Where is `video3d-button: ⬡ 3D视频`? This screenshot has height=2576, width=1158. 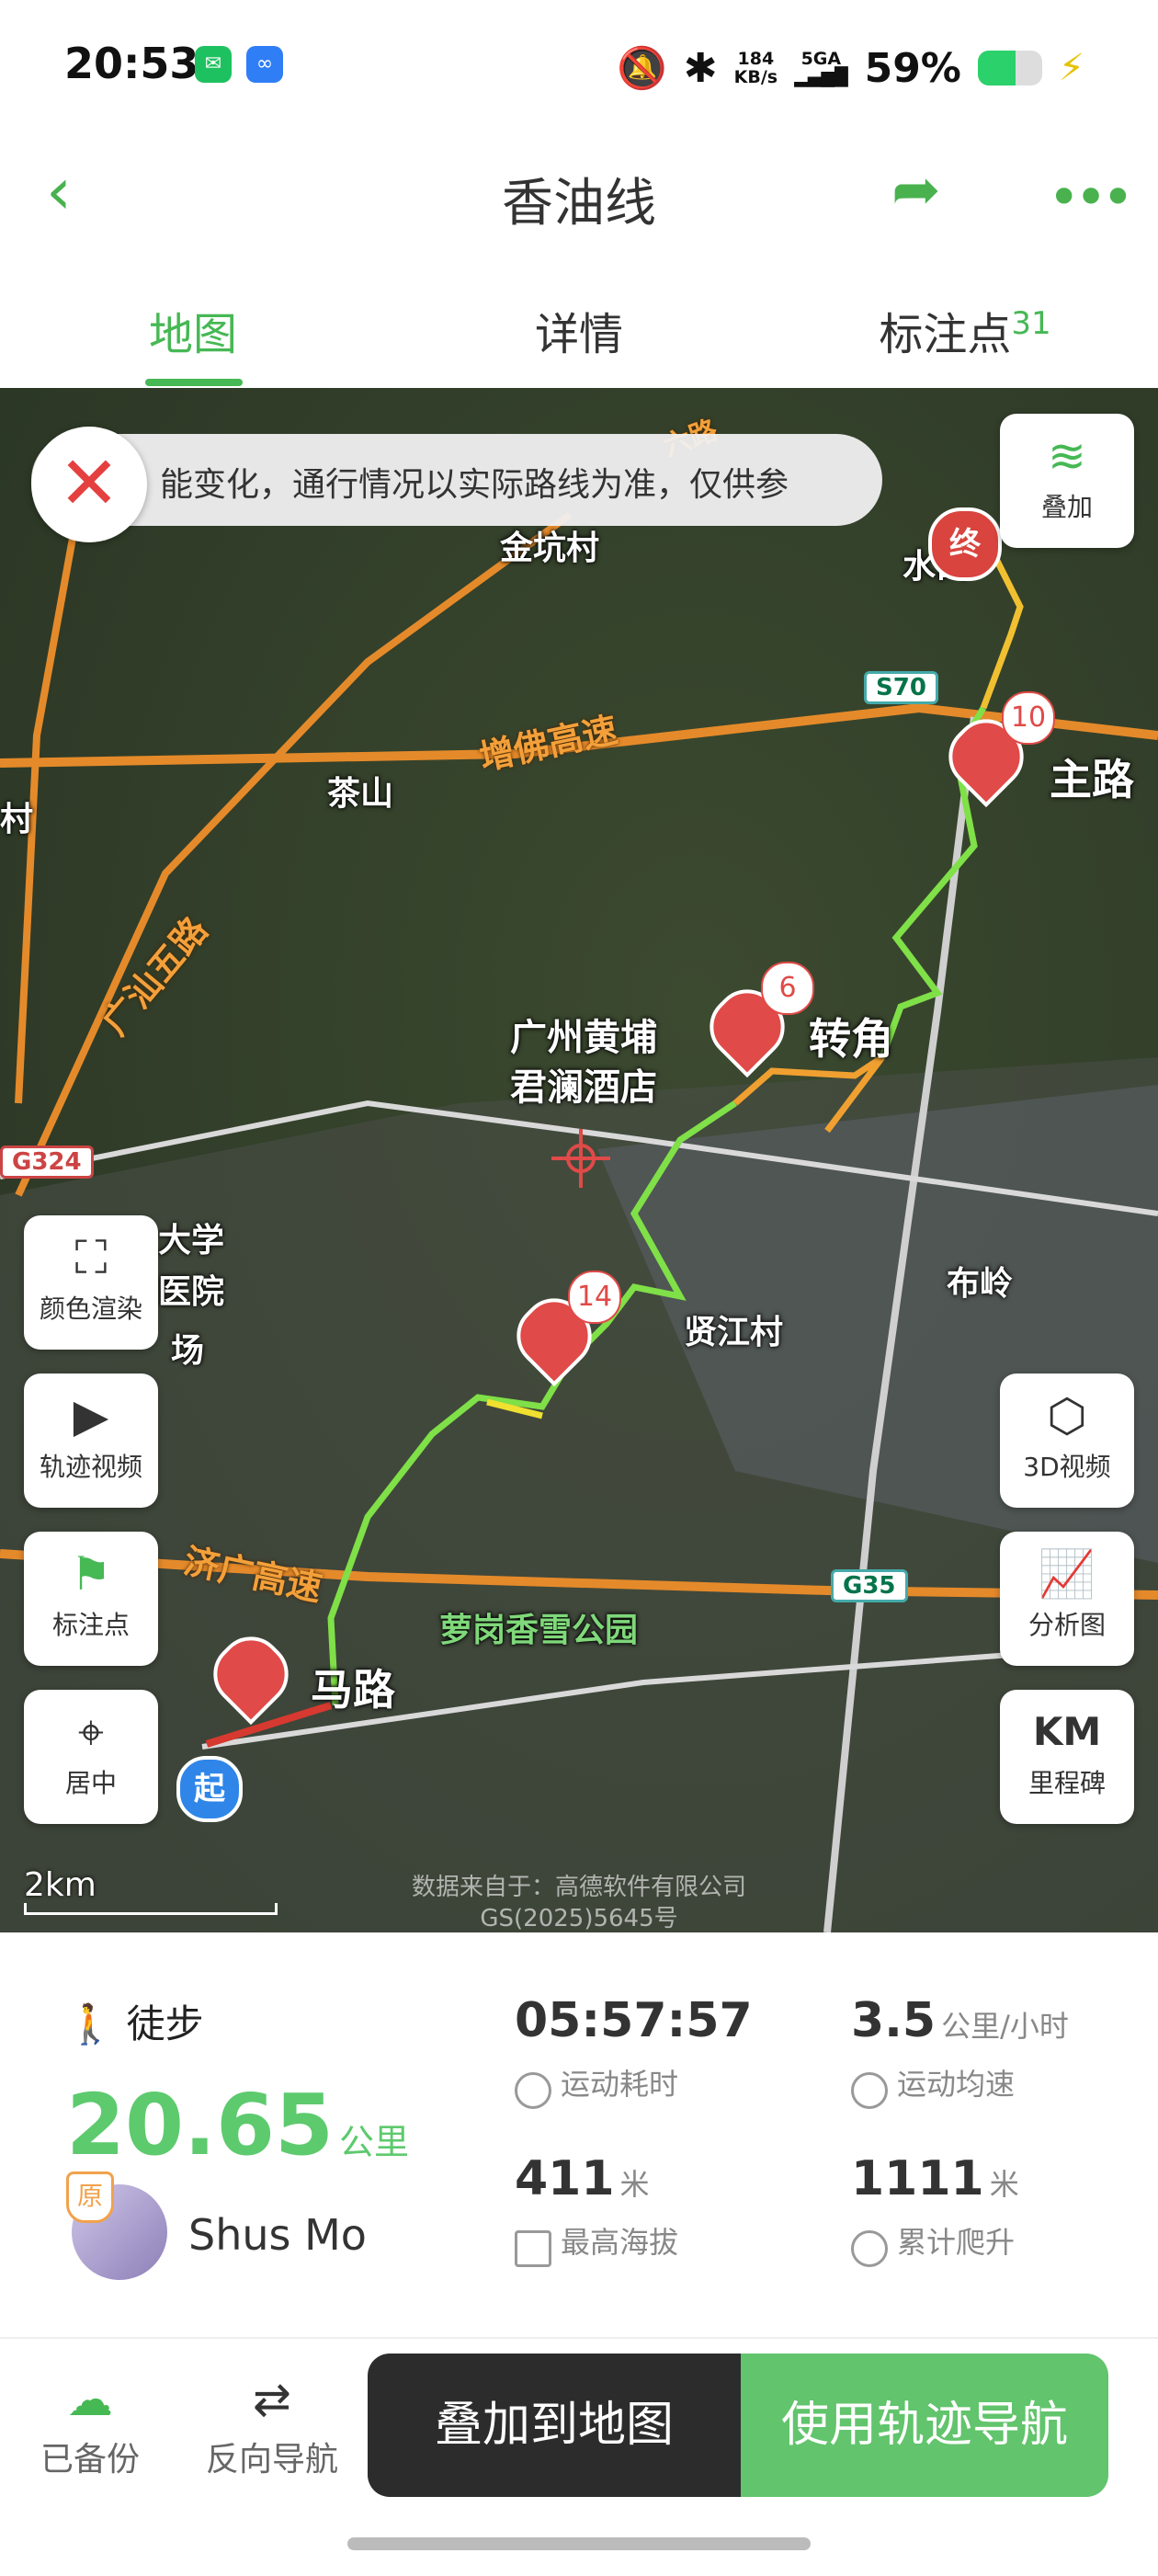 video3d-button: ⬡ 3D视频 is located at coordinates (1067, 1440).